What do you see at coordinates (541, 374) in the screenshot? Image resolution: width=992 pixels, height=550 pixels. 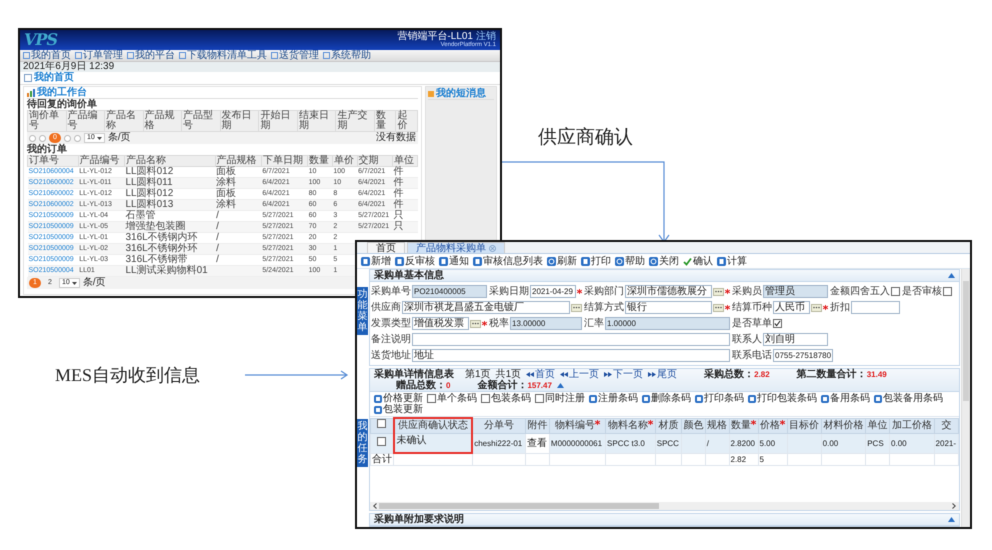 I see `pager-link: 首页` at bounding box center [541, 374].